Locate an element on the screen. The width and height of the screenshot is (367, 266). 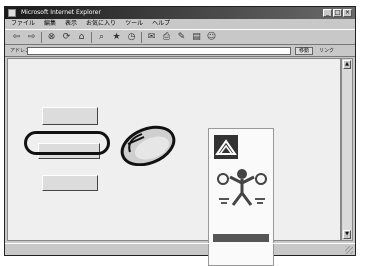
resize-grip-icon is located at coordinates (349, 250).